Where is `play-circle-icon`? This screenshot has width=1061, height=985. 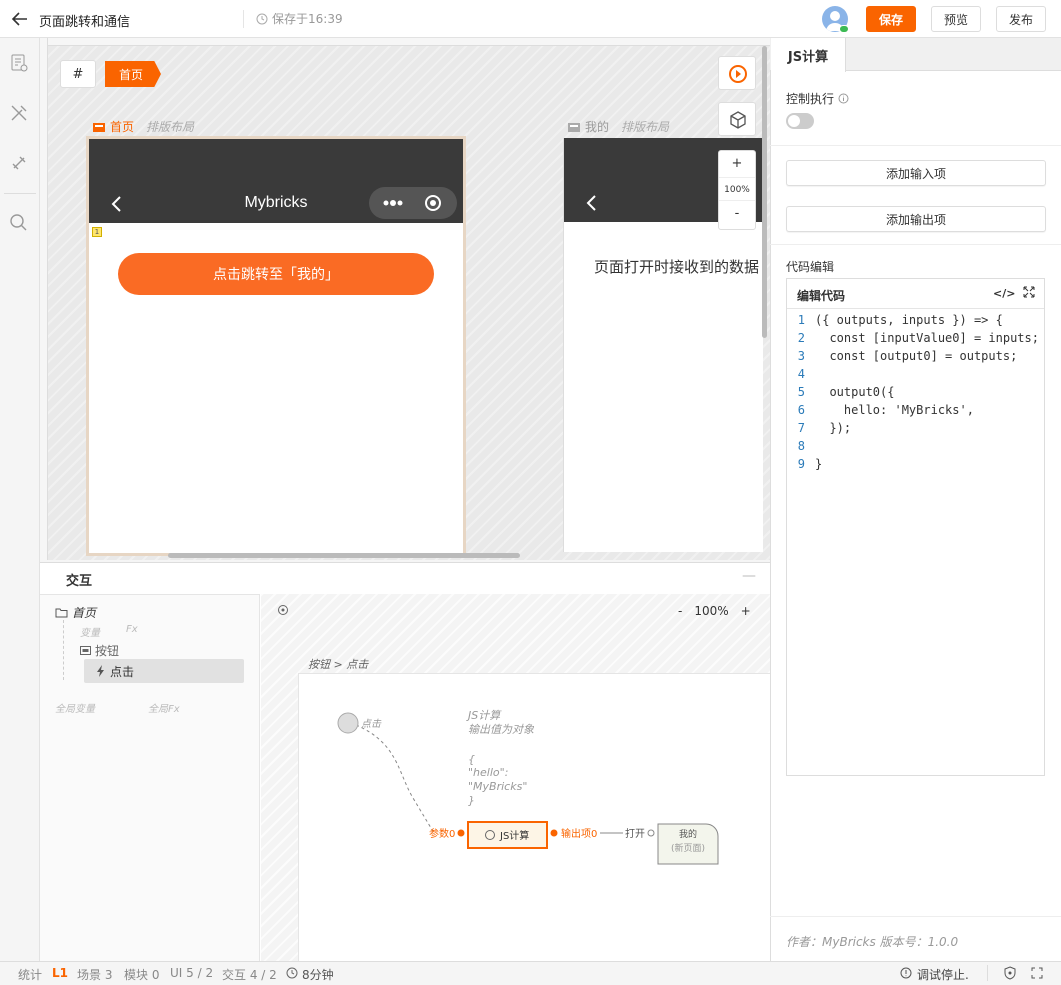
play-circle-icon is located at coordinates (738, 74).